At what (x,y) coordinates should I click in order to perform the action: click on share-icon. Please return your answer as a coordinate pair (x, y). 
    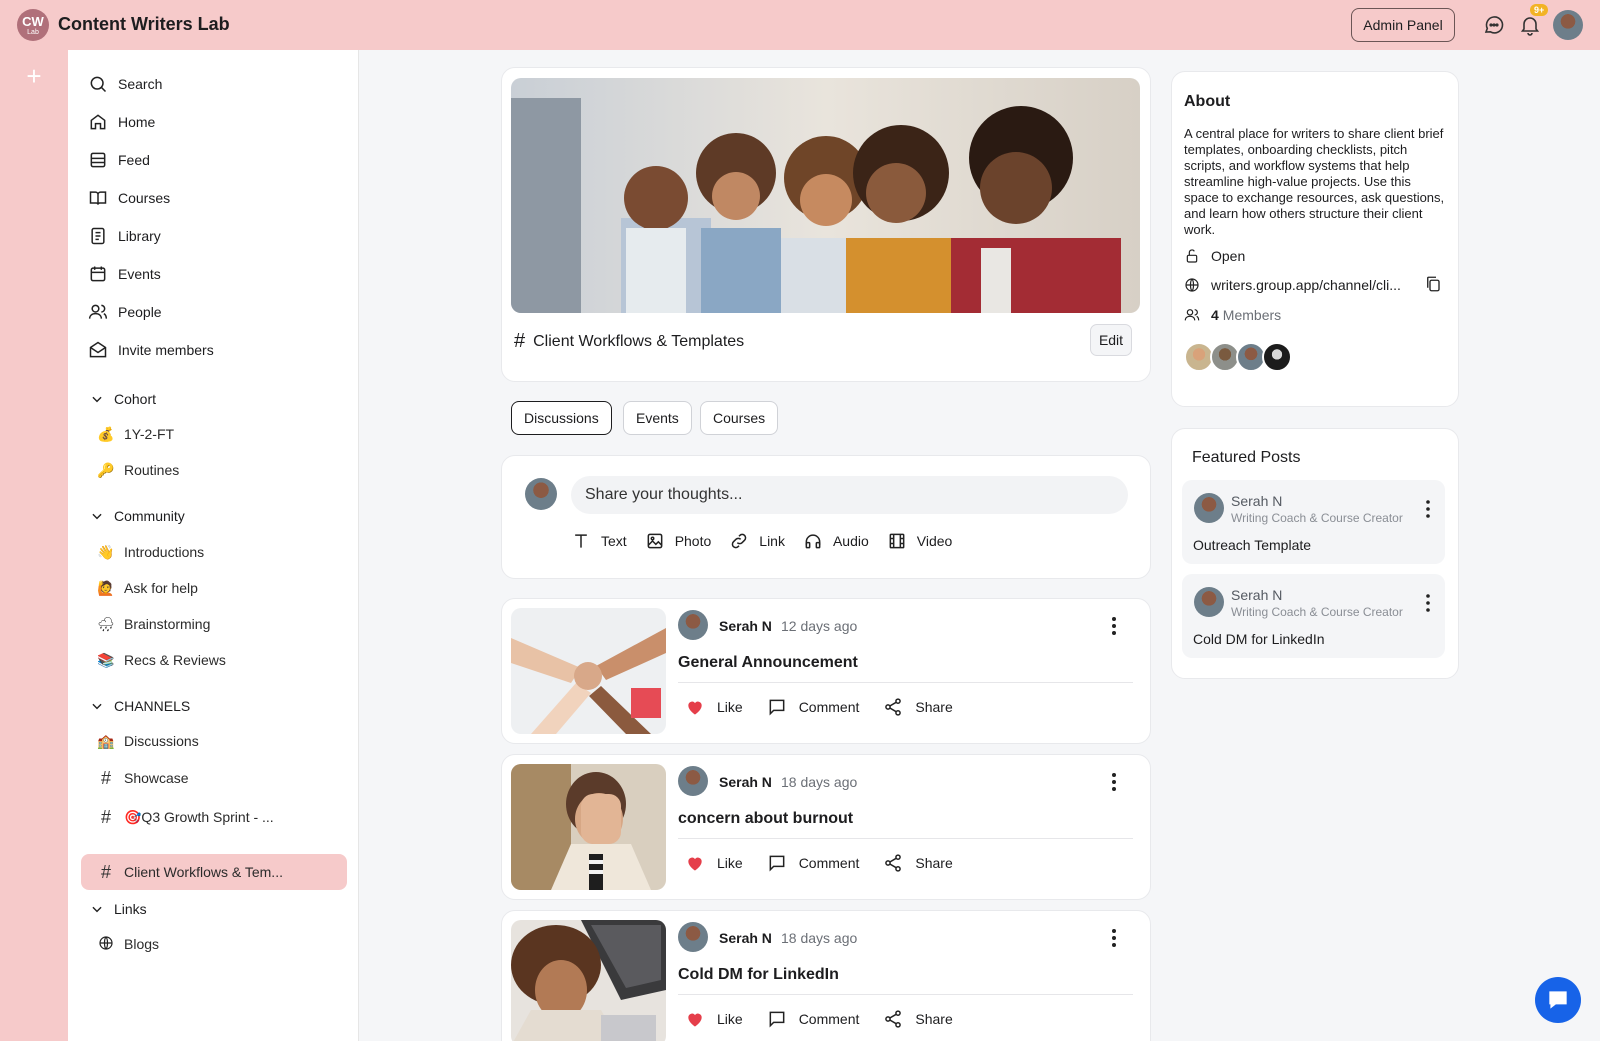
    Looking at the image, I should click on (893, 863).